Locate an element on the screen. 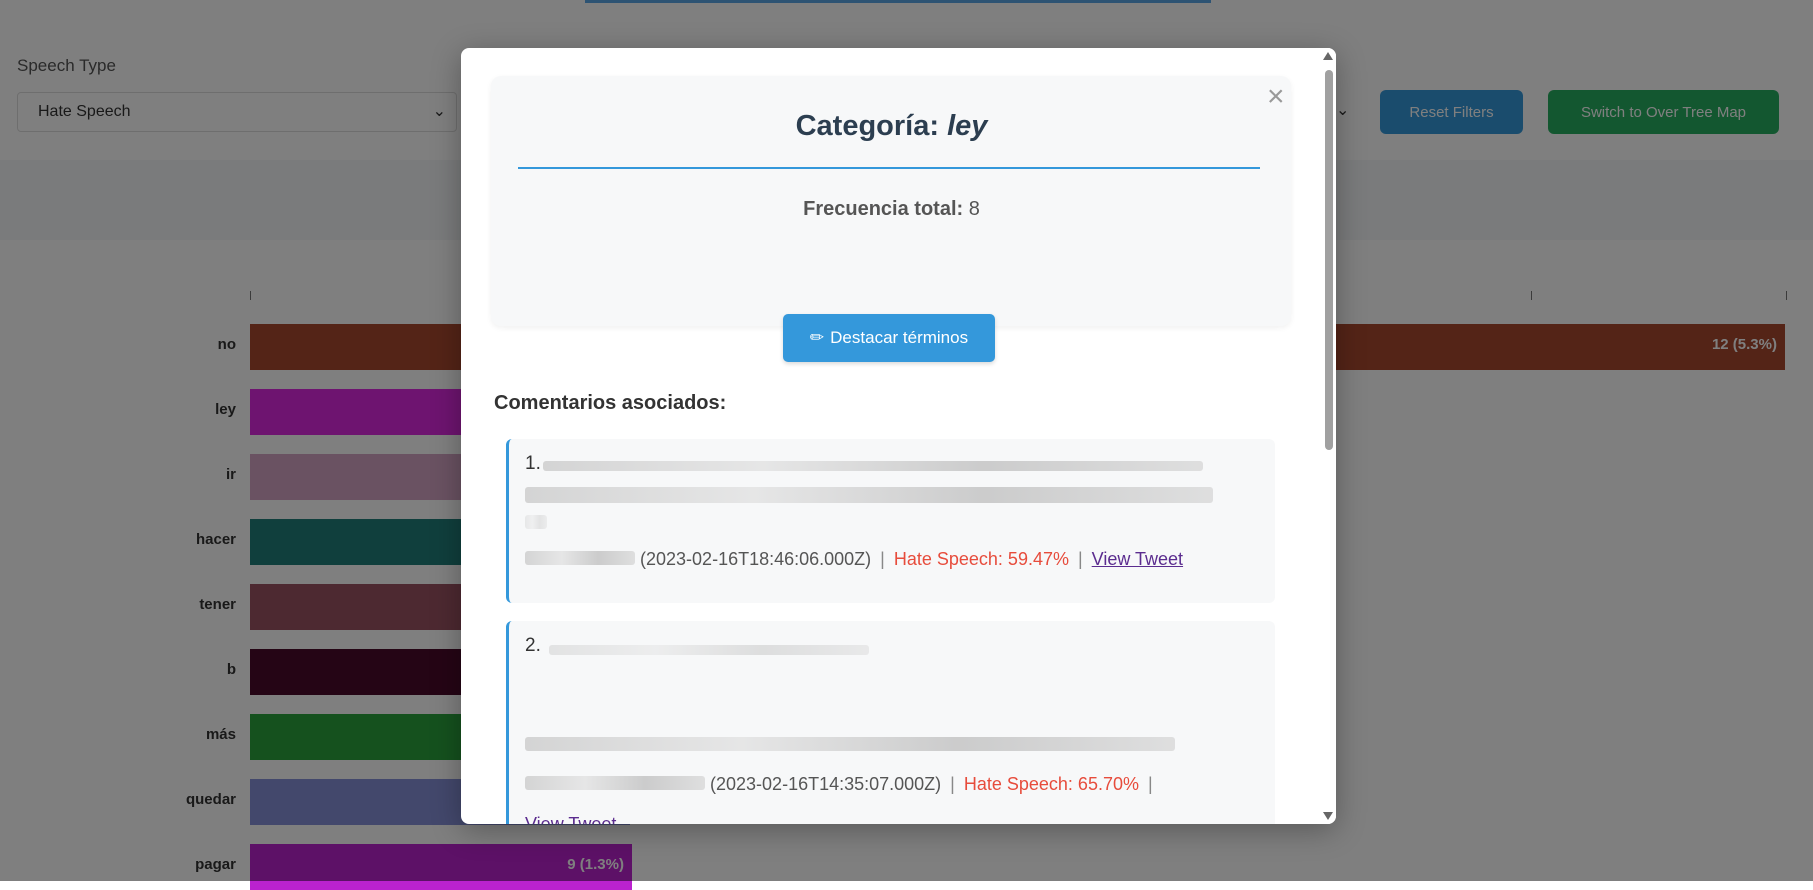 The height and width of the screenshot is (890, 1813). comment-number: 1. is located at coordinates (533, 463).